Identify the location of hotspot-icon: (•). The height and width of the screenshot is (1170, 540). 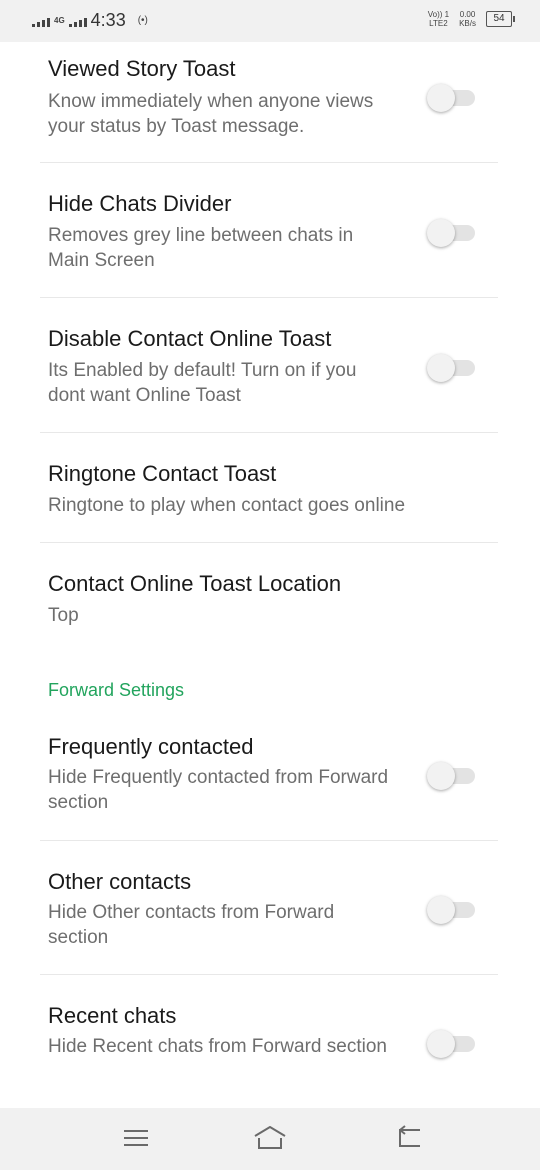
(142, 20).